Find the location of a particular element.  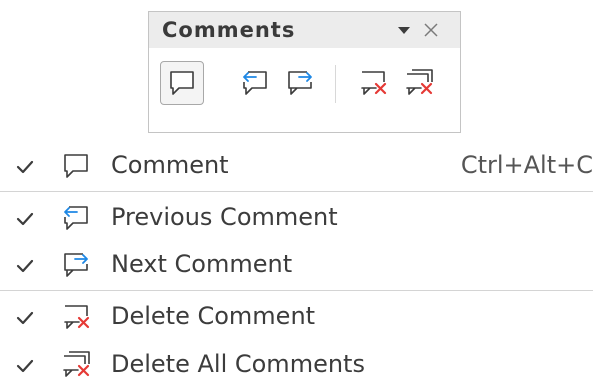

menu-item-shortcut: Ctrl+Alt+C is located at coordinates (526, 165).